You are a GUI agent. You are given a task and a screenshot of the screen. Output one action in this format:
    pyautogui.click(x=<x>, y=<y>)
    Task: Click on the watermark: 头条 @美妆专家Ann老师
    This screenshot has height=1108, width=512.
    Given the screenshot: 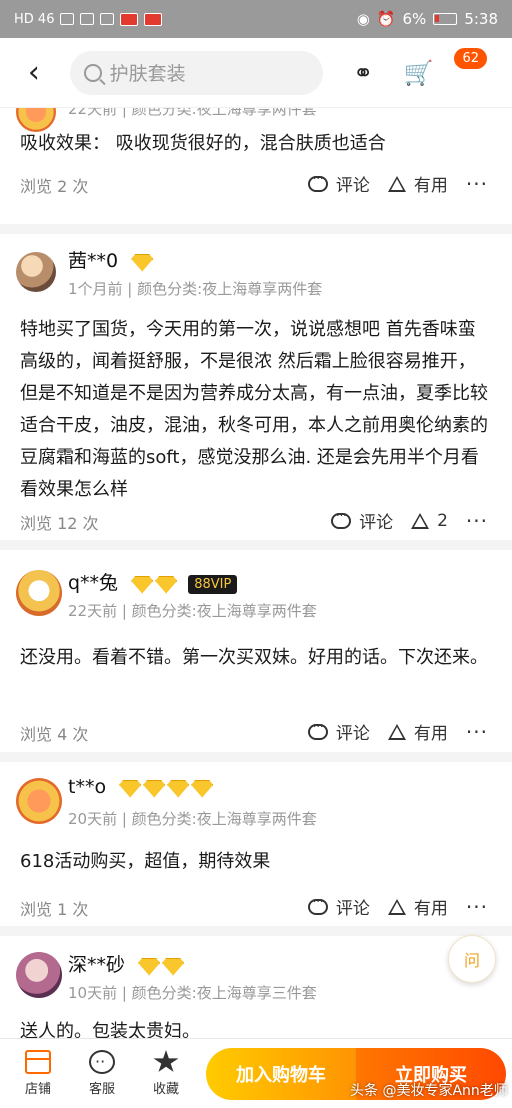 What is the action you would take?
    pyautogui.click(x=429, y=1091)
    